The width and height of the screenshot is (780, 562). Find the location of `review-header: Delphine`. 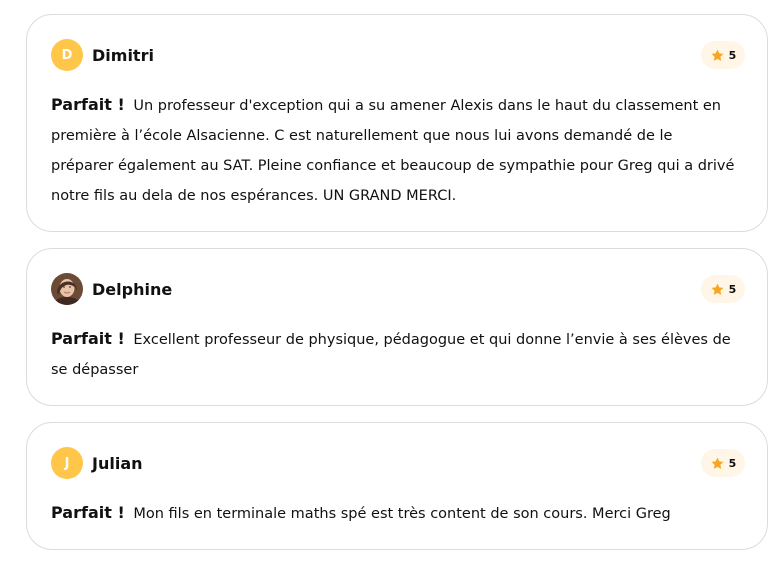

review-header: Delphine is located at coordinates (111, 289).